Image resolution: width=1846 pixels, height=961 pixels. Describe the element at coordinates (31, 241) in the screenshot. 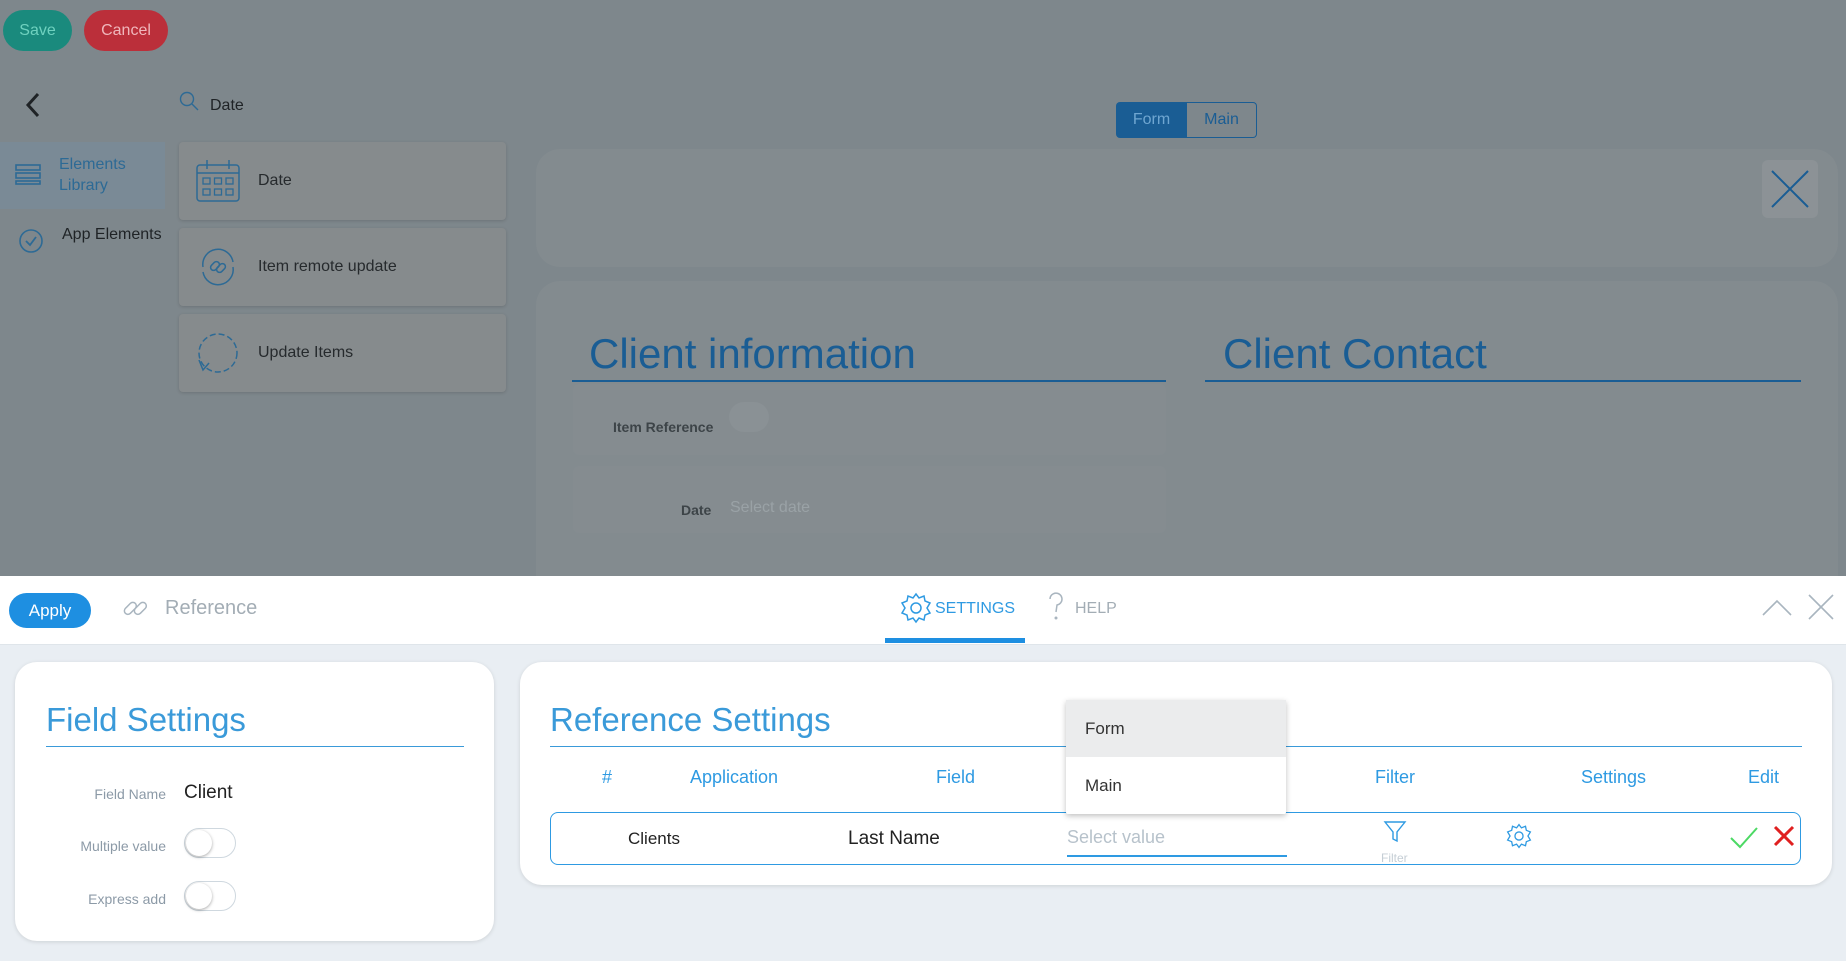

I see `check-circle-icon` at that location.